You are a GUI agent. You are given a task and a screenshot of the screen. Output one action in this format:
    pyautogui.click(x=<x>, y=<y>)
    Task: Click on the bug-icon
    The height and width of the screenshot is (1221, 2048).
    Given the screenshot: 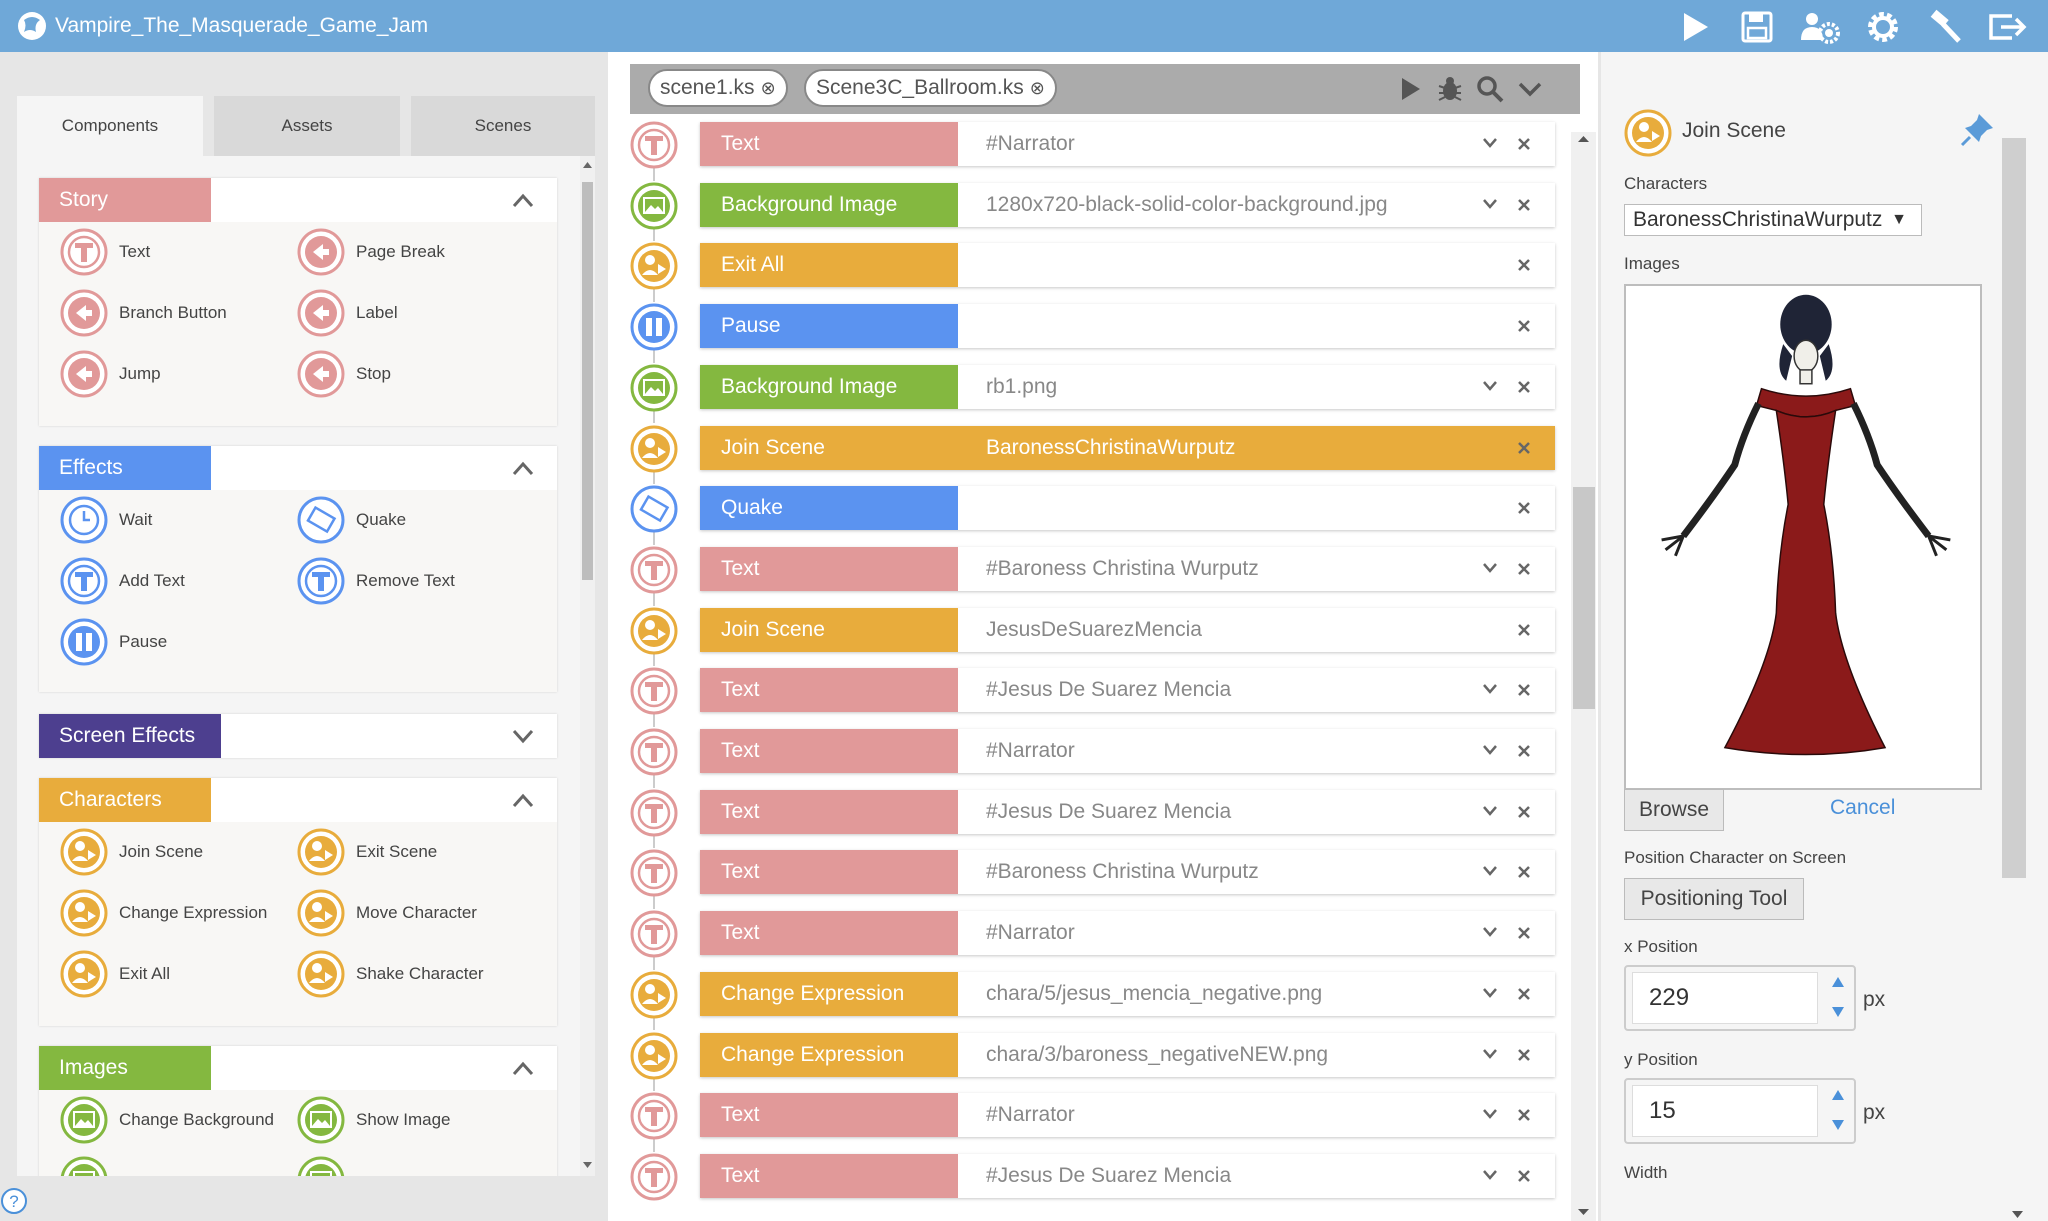 What is the action you would take?
    pyautogui.click(x=1450, y=89)
    